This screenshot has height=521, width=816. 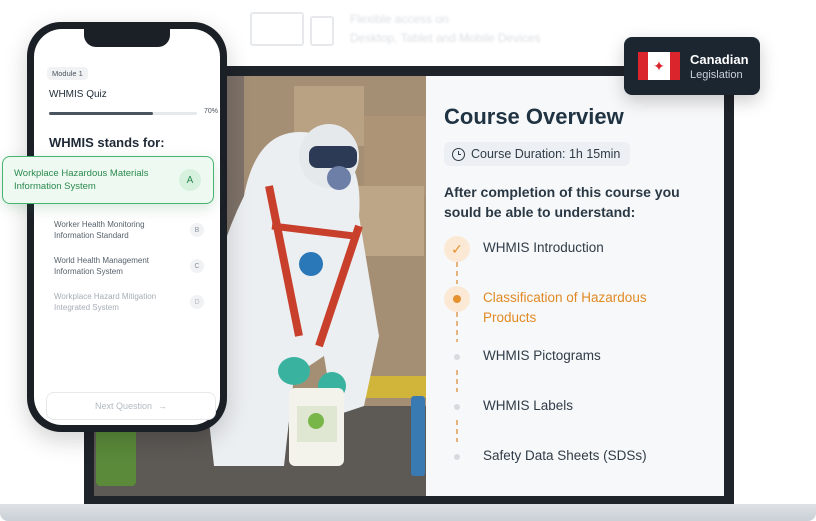 What do you see at coordinates (197, 266) in the screenshot?
I see `answer-letter: C` at bounding box center [197, 266].